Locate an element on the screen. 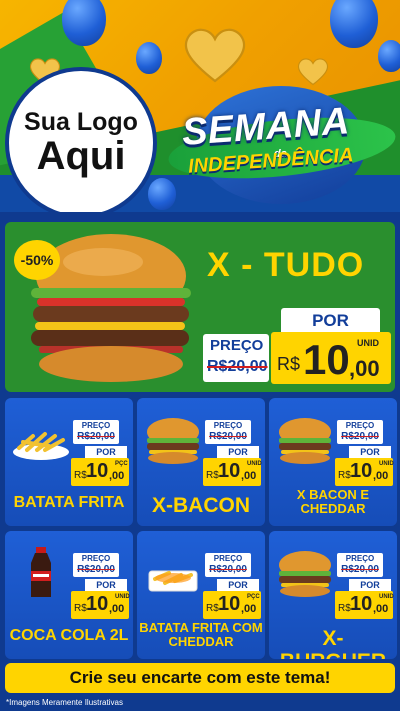  featured-product-name: X - TUDO is located at coordinates (286, 265).